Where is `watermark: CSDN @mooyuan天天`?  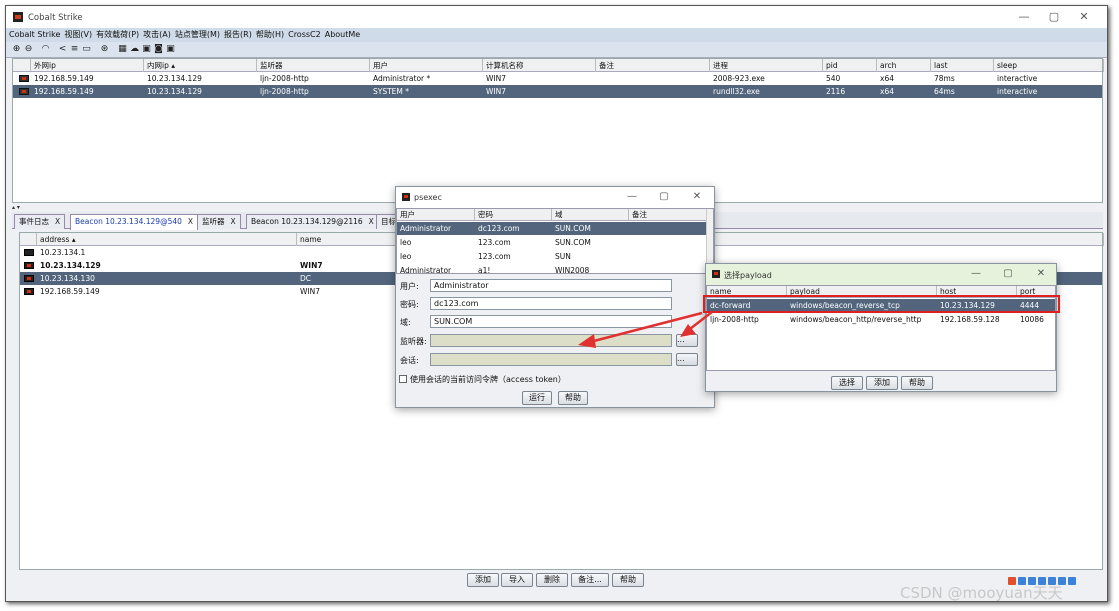
watermark: CSDN @mooyuan天天 is located at coordinates (981, 593).